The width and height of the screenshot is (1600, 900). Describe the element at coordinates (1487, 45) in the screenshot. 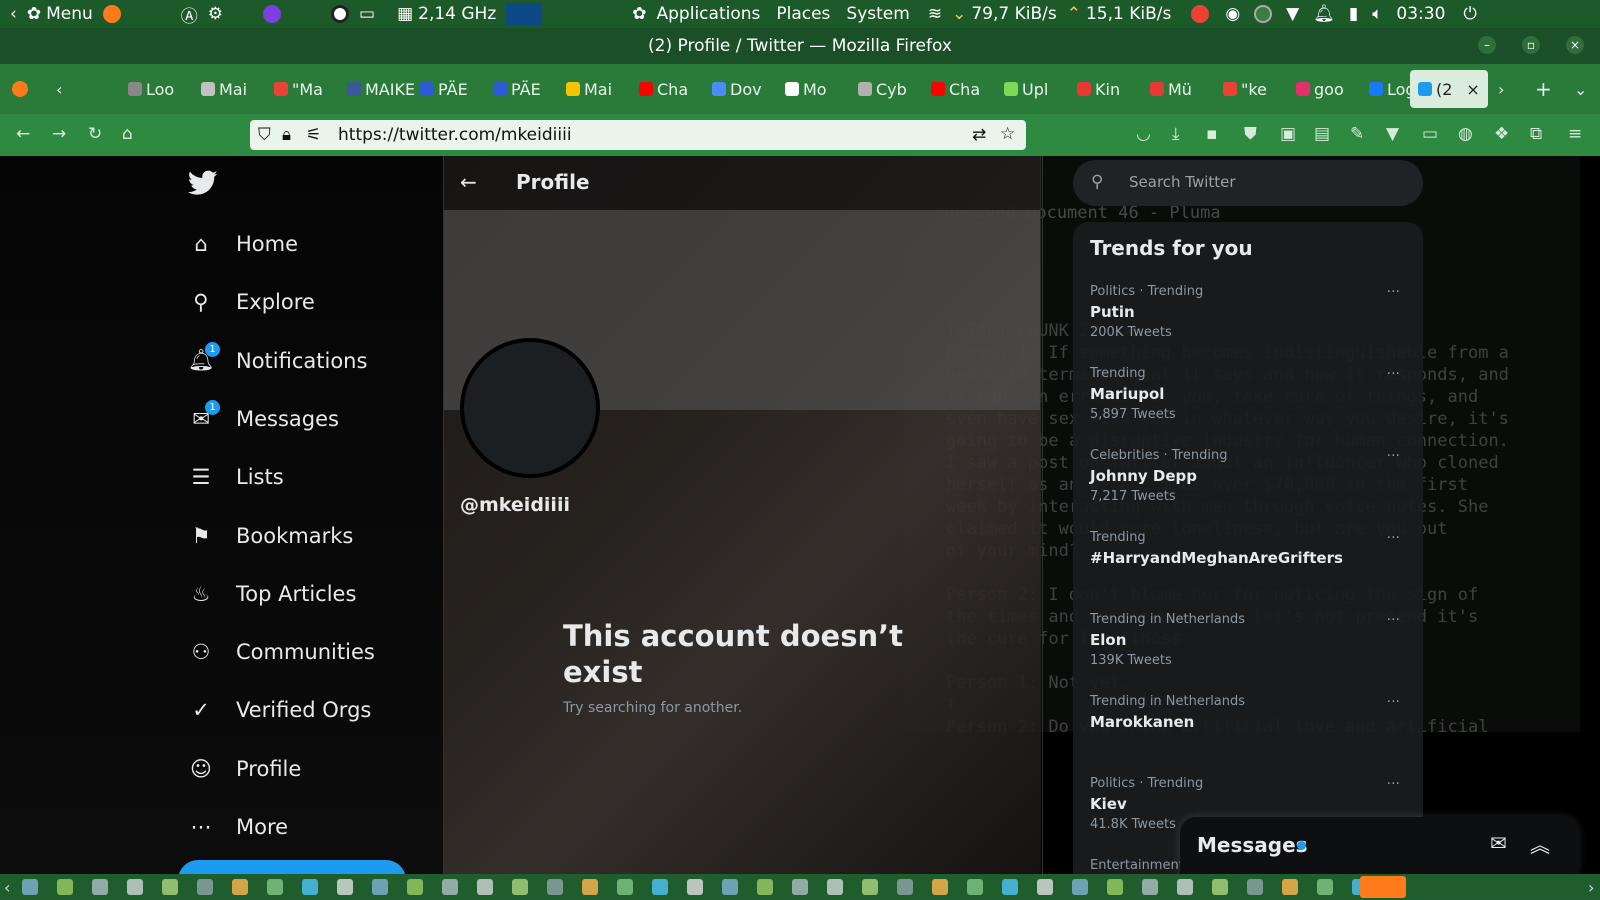

I see `minimize-button: –` at that location.